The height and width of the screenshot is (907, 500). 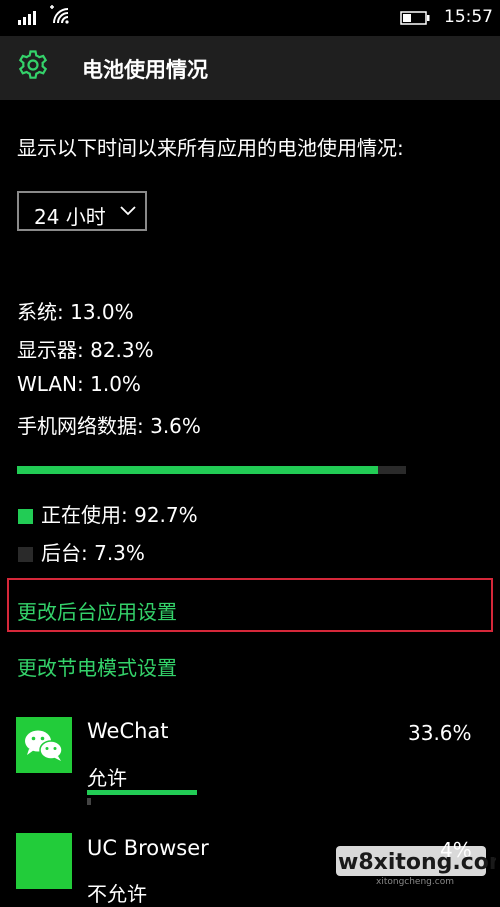 I want to click on chevron-down-icon, so click(x=128, y=211).